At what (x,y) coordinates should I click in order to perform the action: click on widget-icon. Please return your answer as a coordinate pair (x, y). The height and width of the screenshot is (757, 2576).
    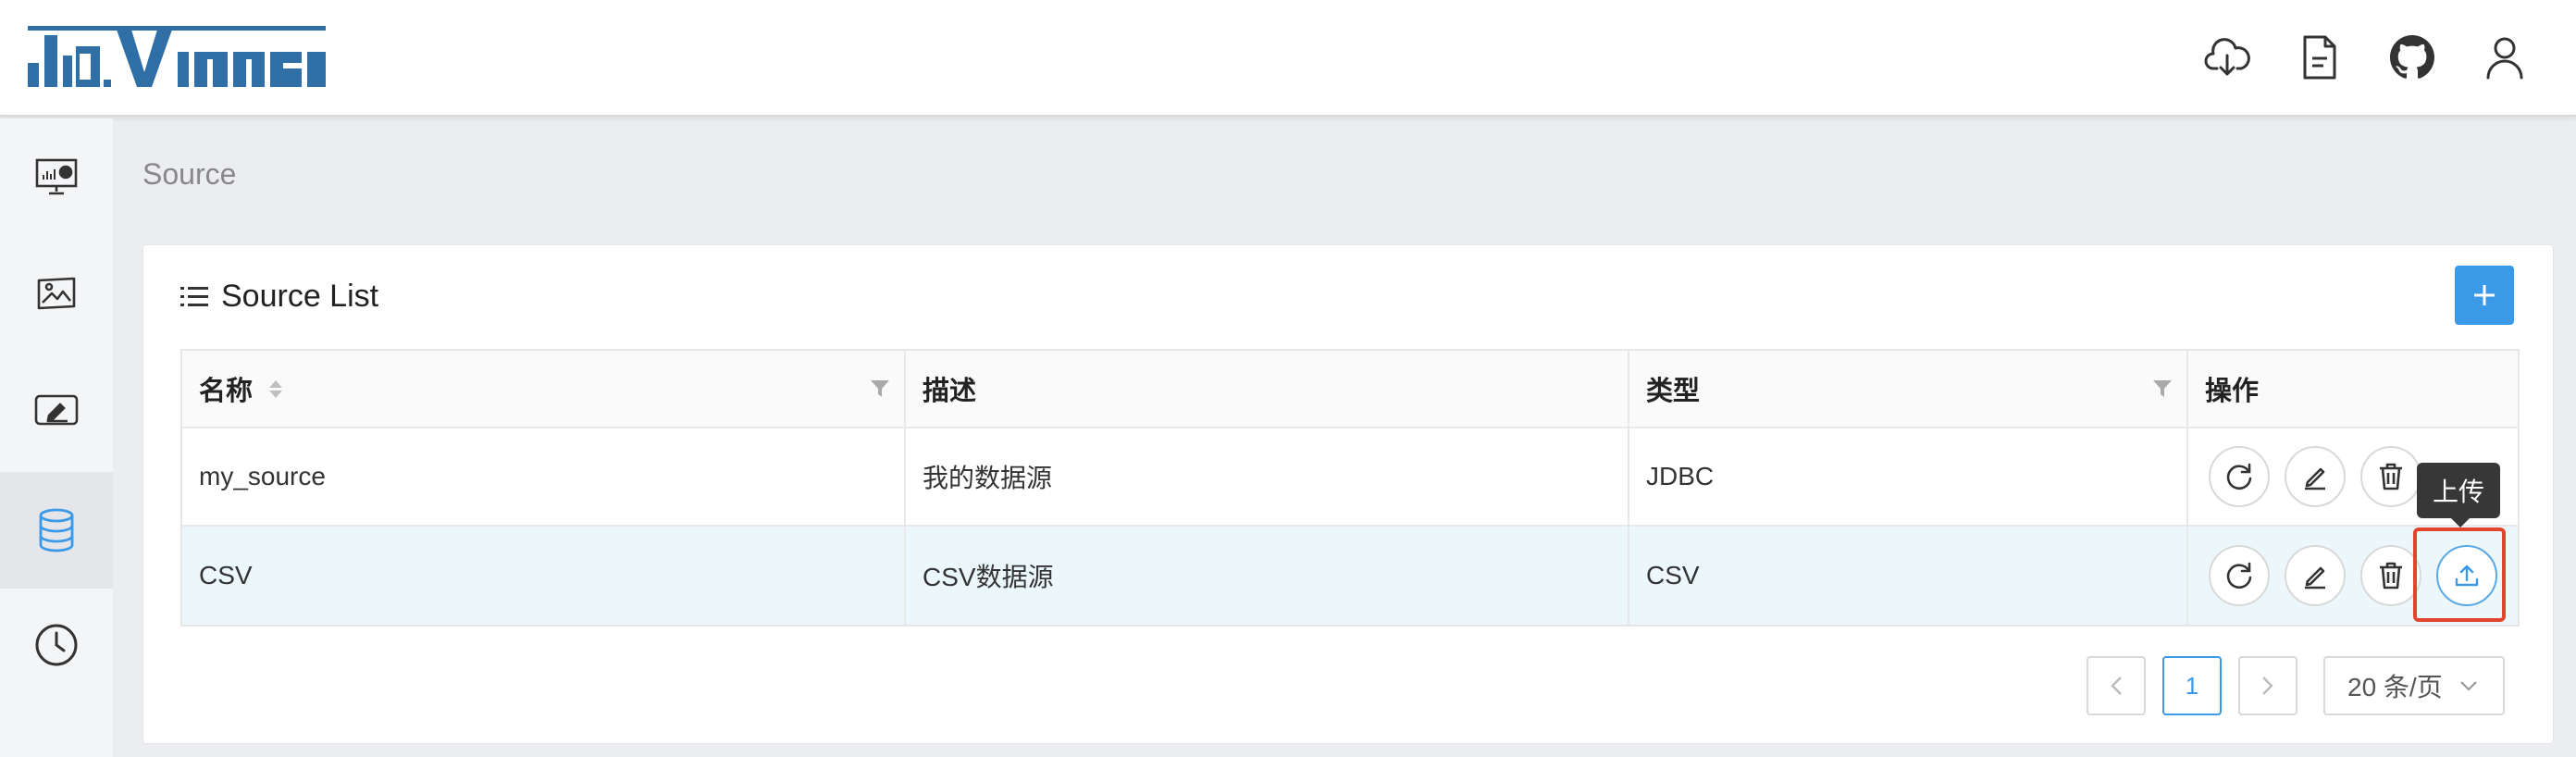
    Looking at the image, I should click on (57, 410).